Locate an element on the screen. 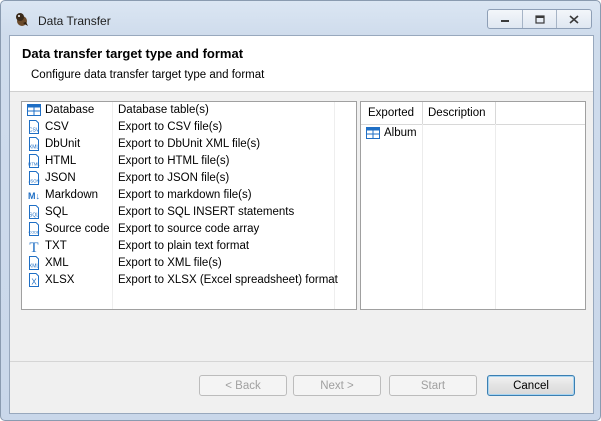  svg-text: SQL is located at coordinates (34, 216).